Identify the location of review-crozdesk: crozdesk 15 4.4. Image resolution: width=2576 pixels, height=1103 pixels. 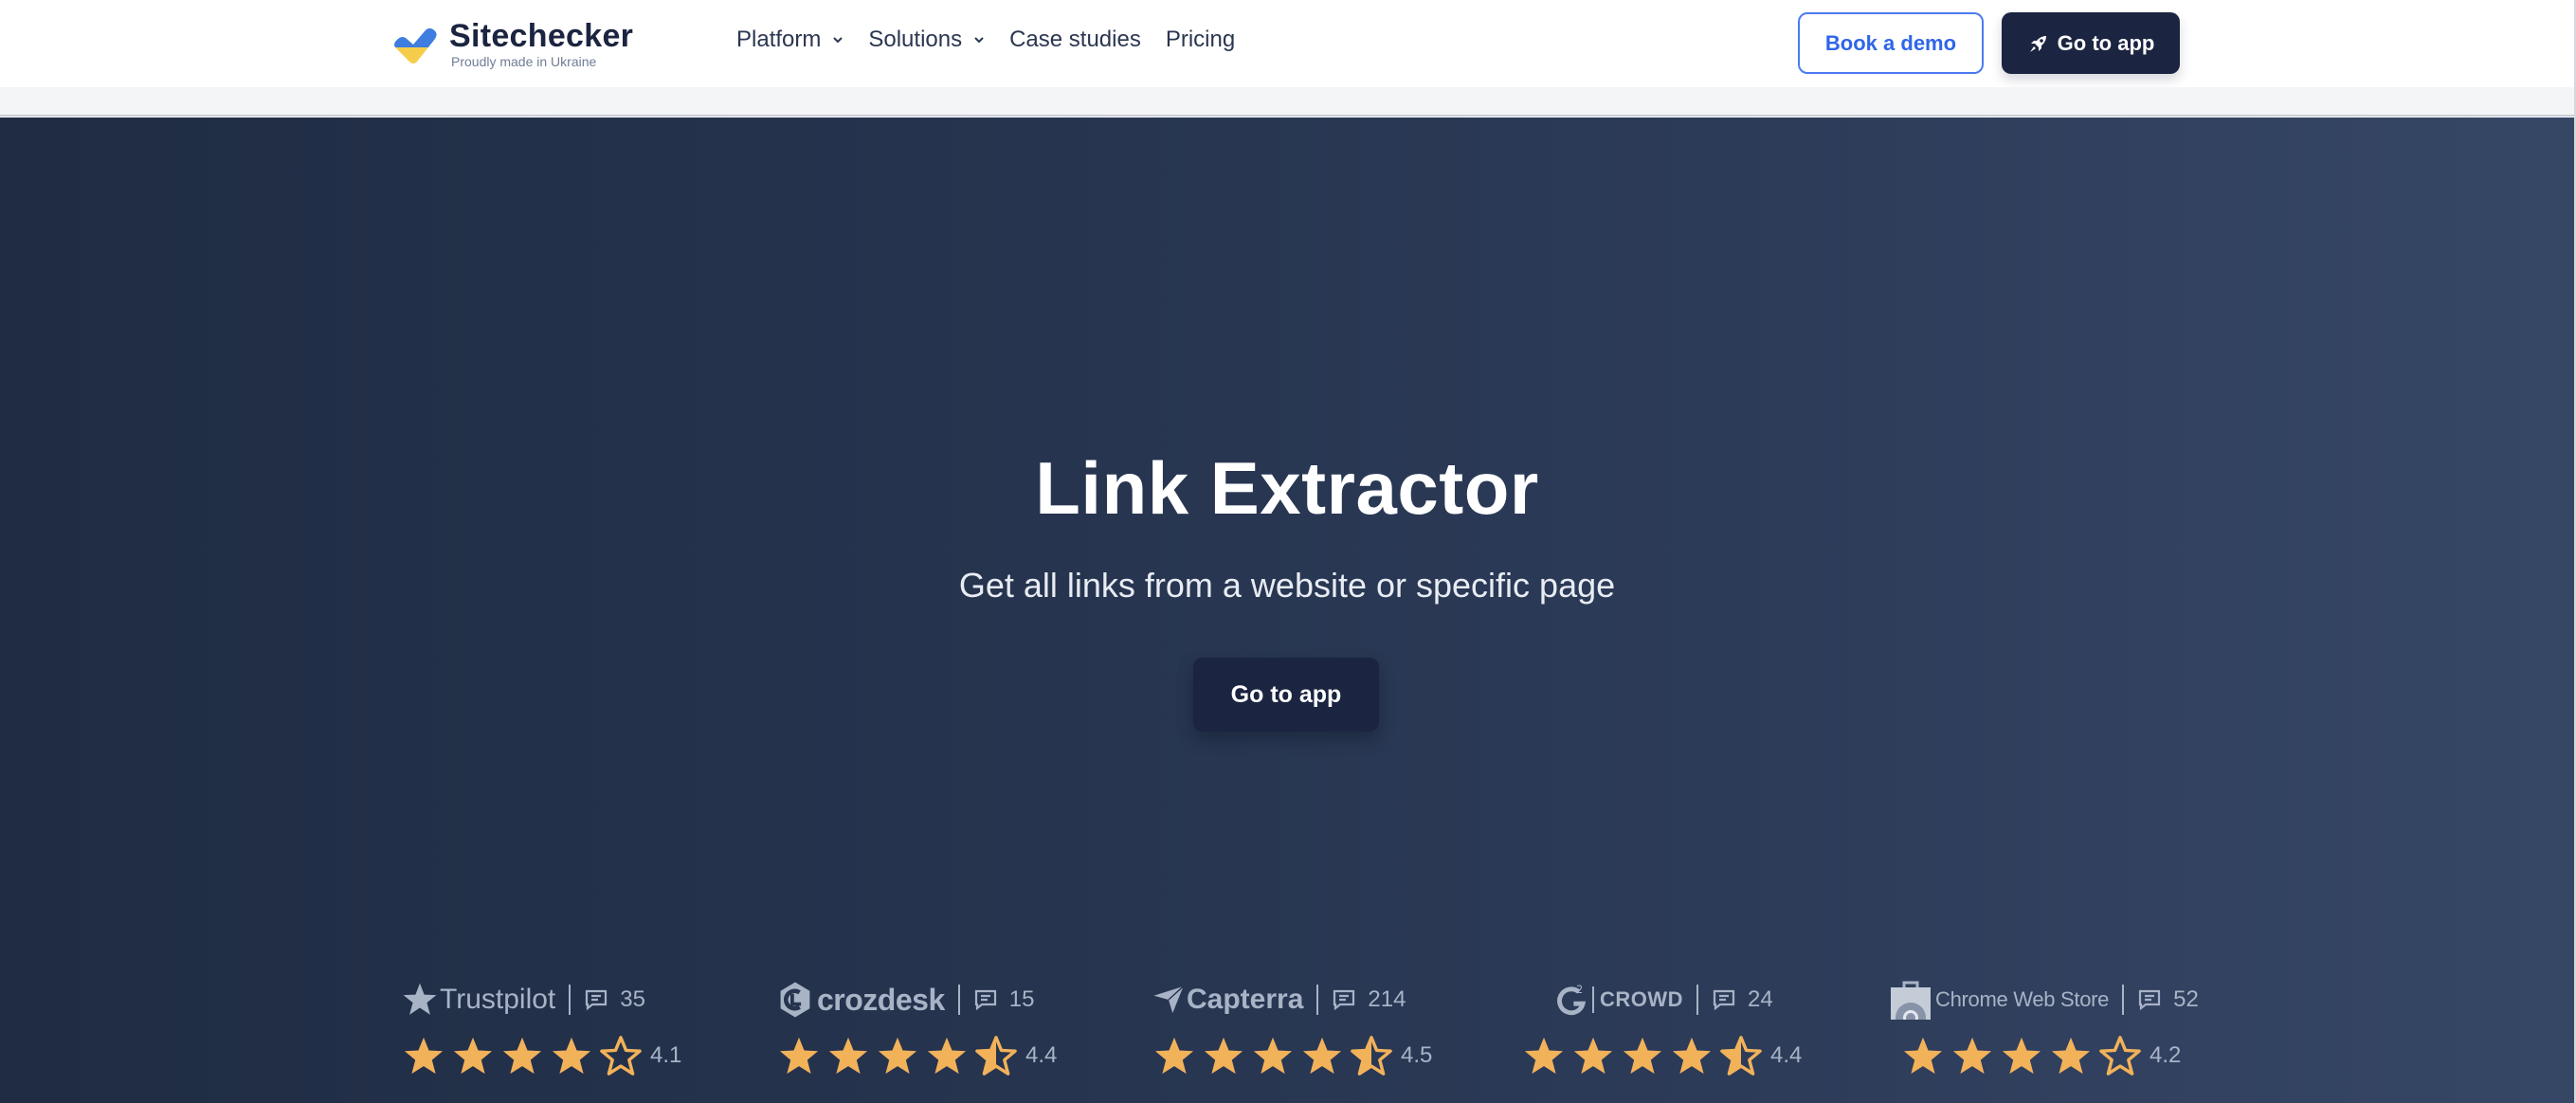
(917, 1033).